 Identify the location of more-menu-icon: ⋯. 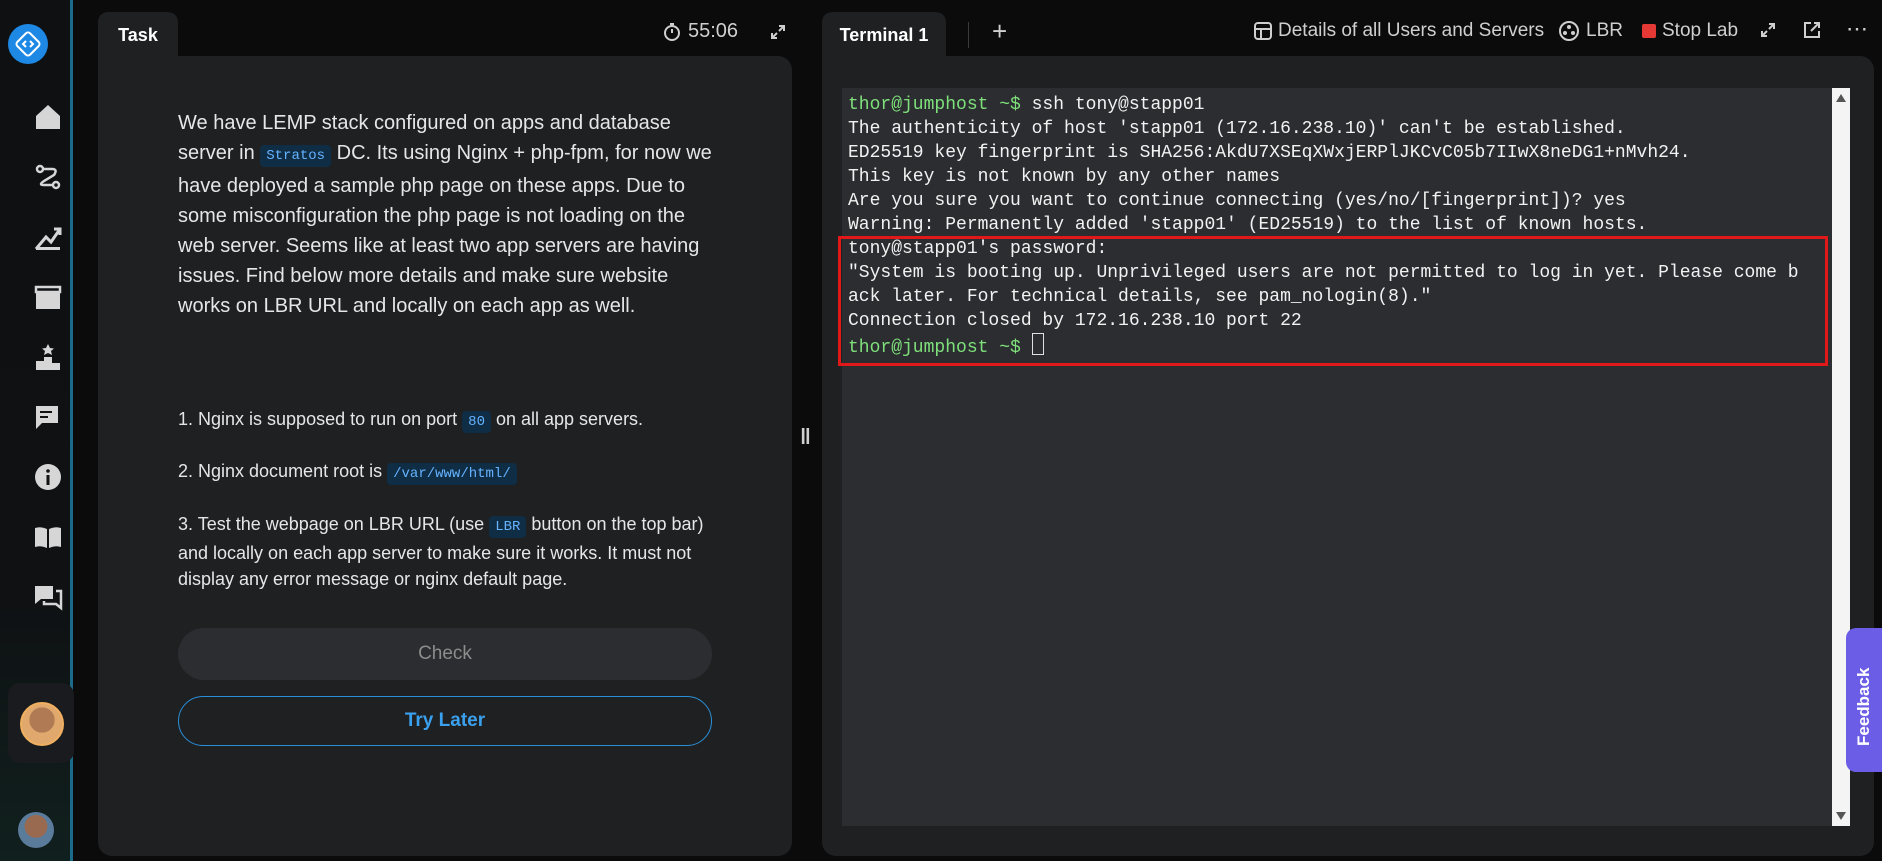
(1857, 29).